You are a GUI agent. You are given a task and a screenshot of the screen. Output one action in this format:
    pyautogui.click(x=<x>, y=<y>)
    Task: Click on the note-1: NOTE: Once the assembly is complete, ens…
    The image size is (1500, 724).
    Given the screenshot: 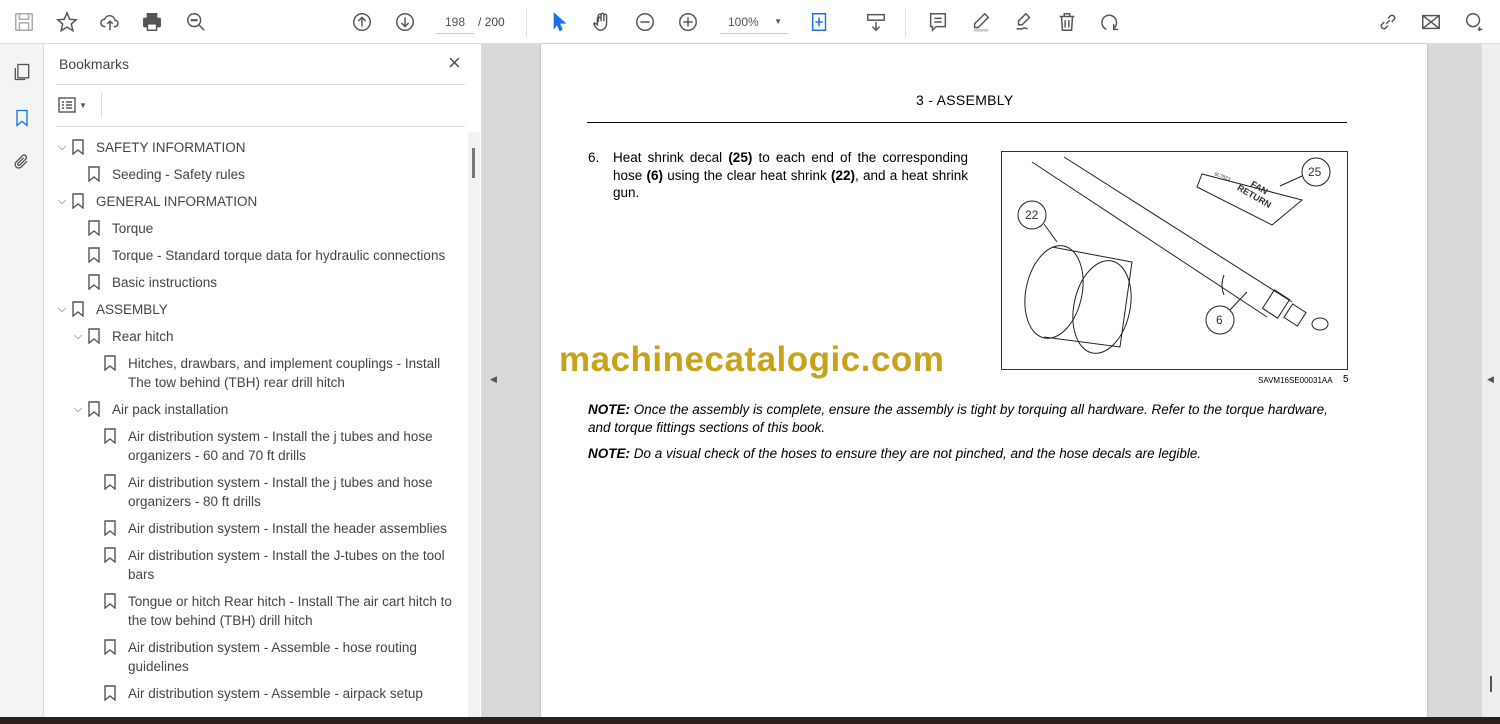 What is the action you would take?
    pyautogui.click(x=958, y=418)
    